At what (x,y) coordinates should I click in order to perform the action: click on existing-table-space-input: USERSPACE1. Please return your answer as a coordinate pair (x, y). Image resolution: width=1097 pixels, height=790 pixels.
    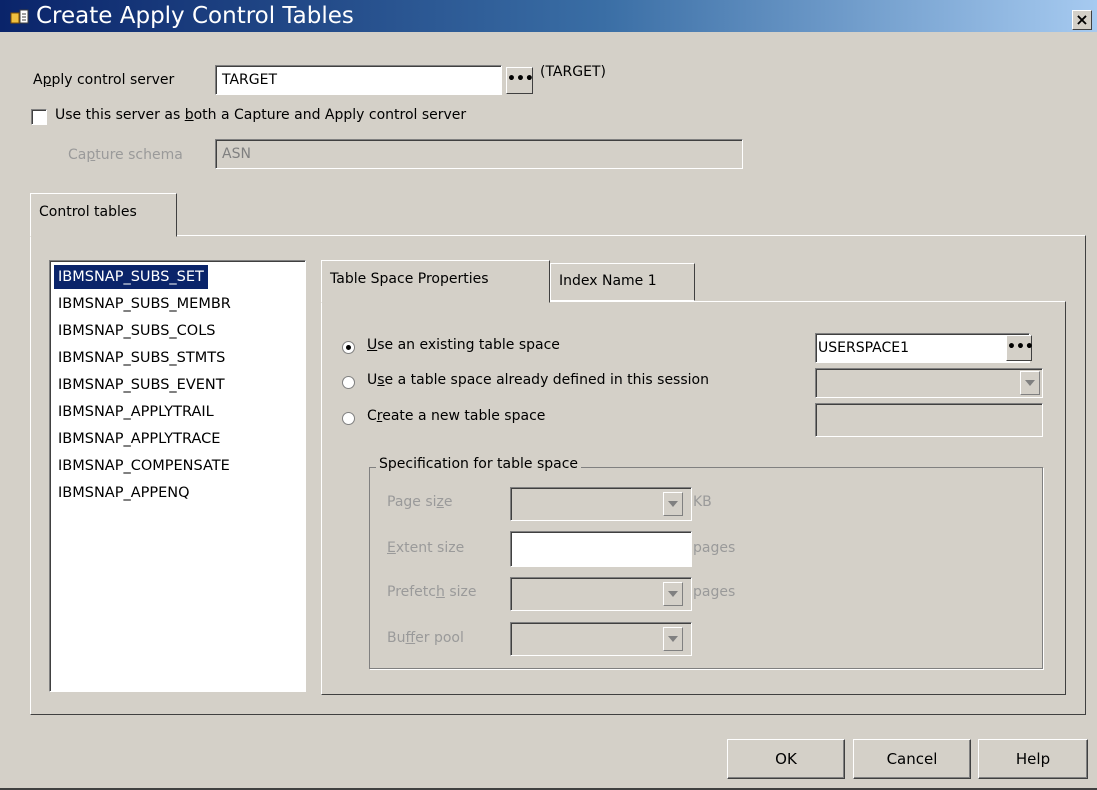
    Looking at the image, I should click on (922, 348).